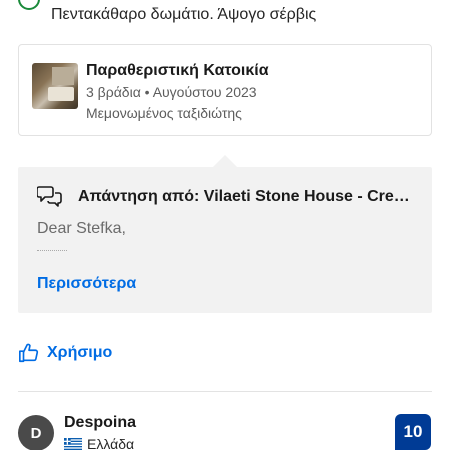  Describe the element at coordinates (413, 432) in the screenshot. I see `score-badge: 10` at that location.